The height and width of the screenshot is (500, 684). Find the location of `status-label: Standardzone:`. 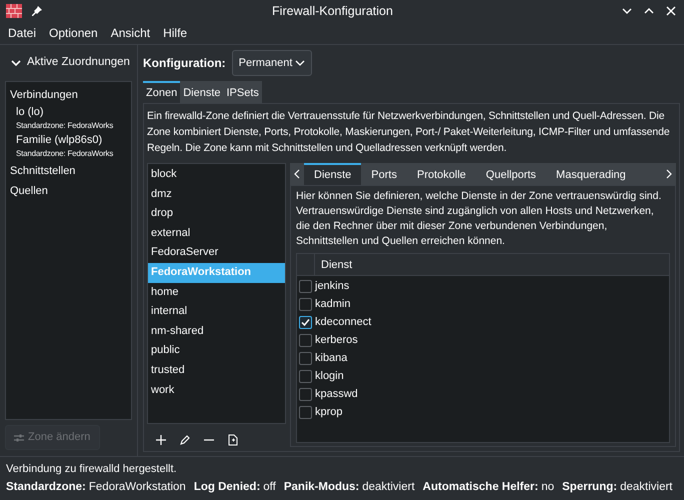

status-label: Standardzone: is located at coordinates (46, 487).